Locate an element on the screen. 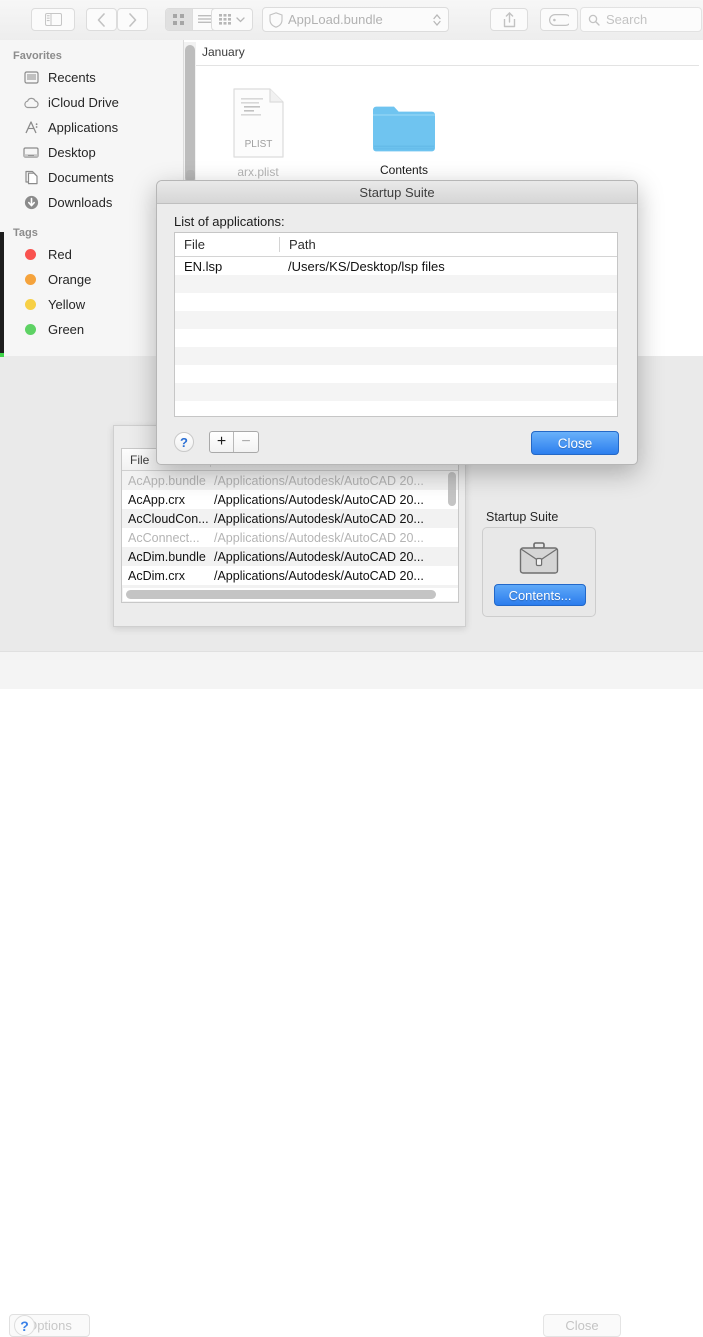  sidebar-item-label: Applications is located at coordinates (83, 127).